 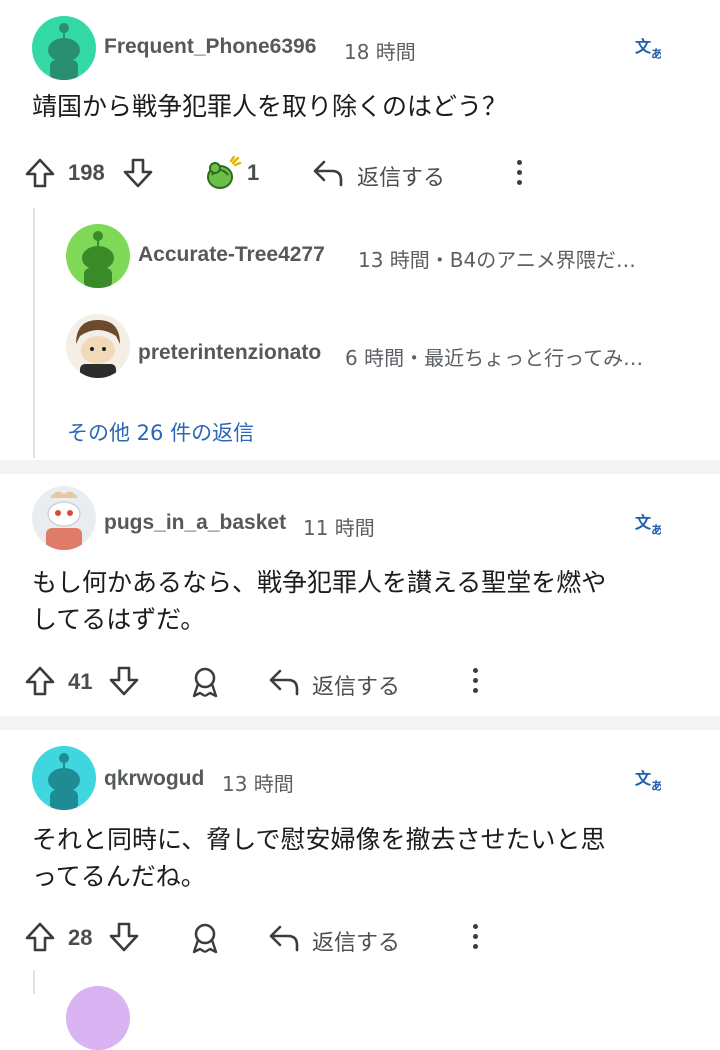 I want to click on comment-body-line: それと同時に、脅しで慰安婦像を撤去させたいと思, so click(x=319, y=839).